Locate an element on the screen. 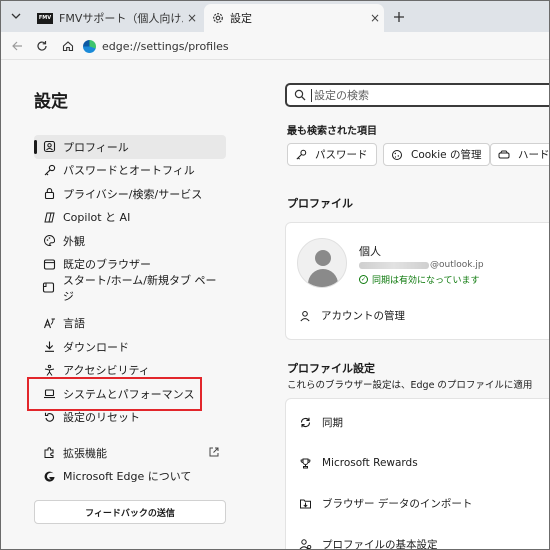 Image resolution: width=550 pixels, height=550 pixels. most-searched-title: 最も検索された項目 is located at coordinates (332, 131).